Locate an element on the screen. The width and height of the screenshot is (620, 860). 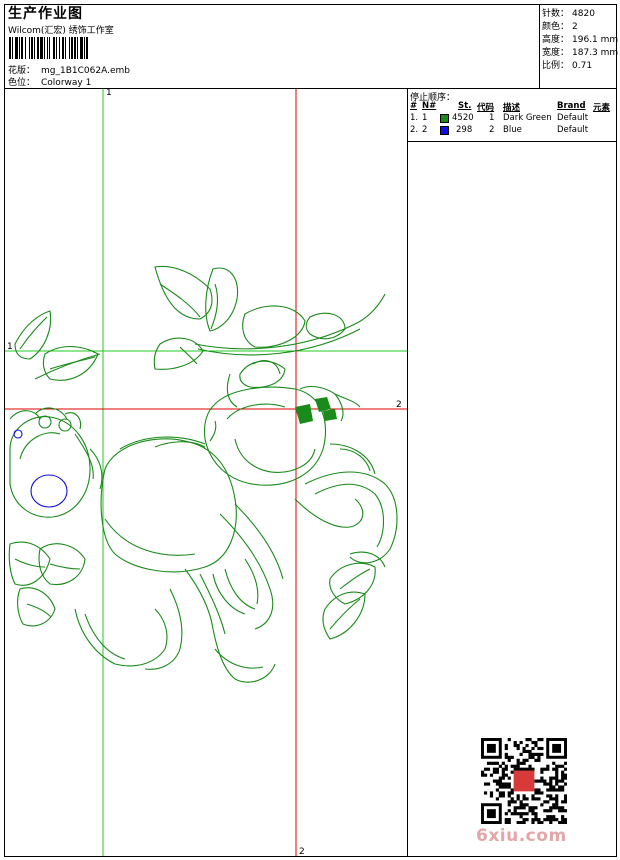
table-header: # N# St. 代码 描述 Brand 元素 is located at coordinates (512, 107).